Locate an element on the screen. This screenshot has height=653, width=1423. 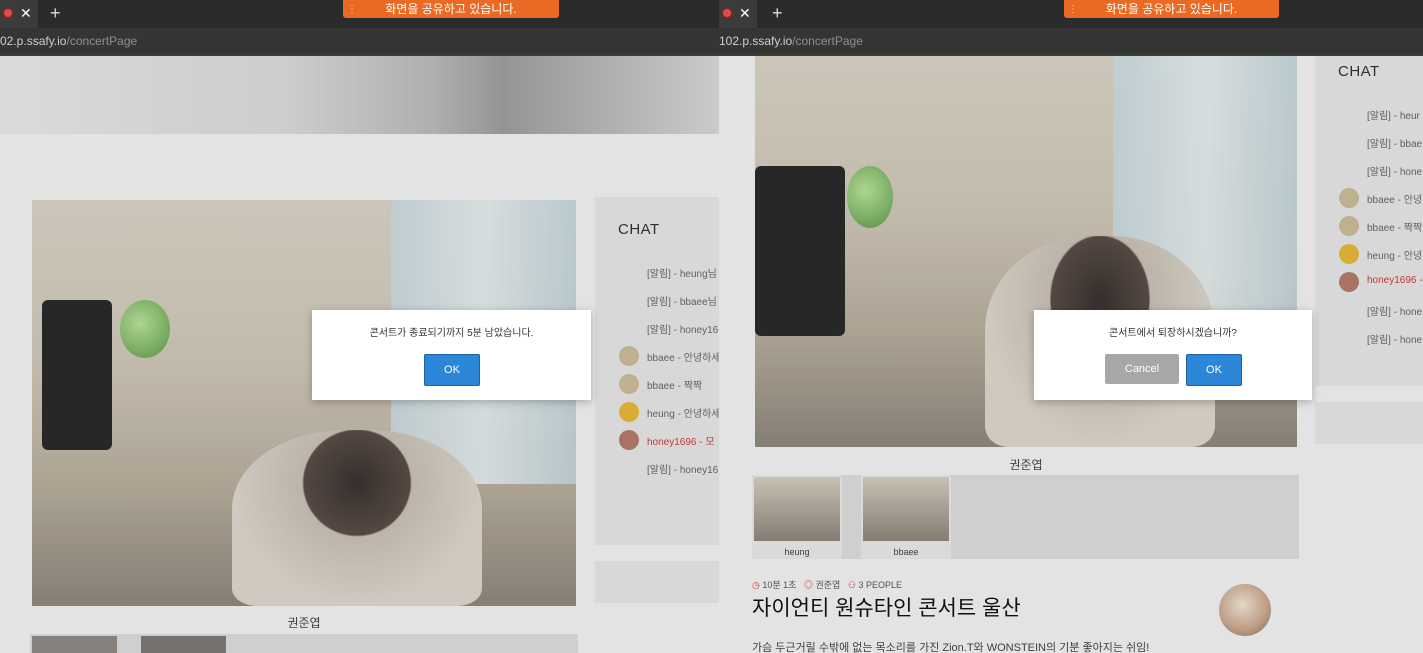
url-host: 102.p.ssafy.io is located at coordinates (756, 41).